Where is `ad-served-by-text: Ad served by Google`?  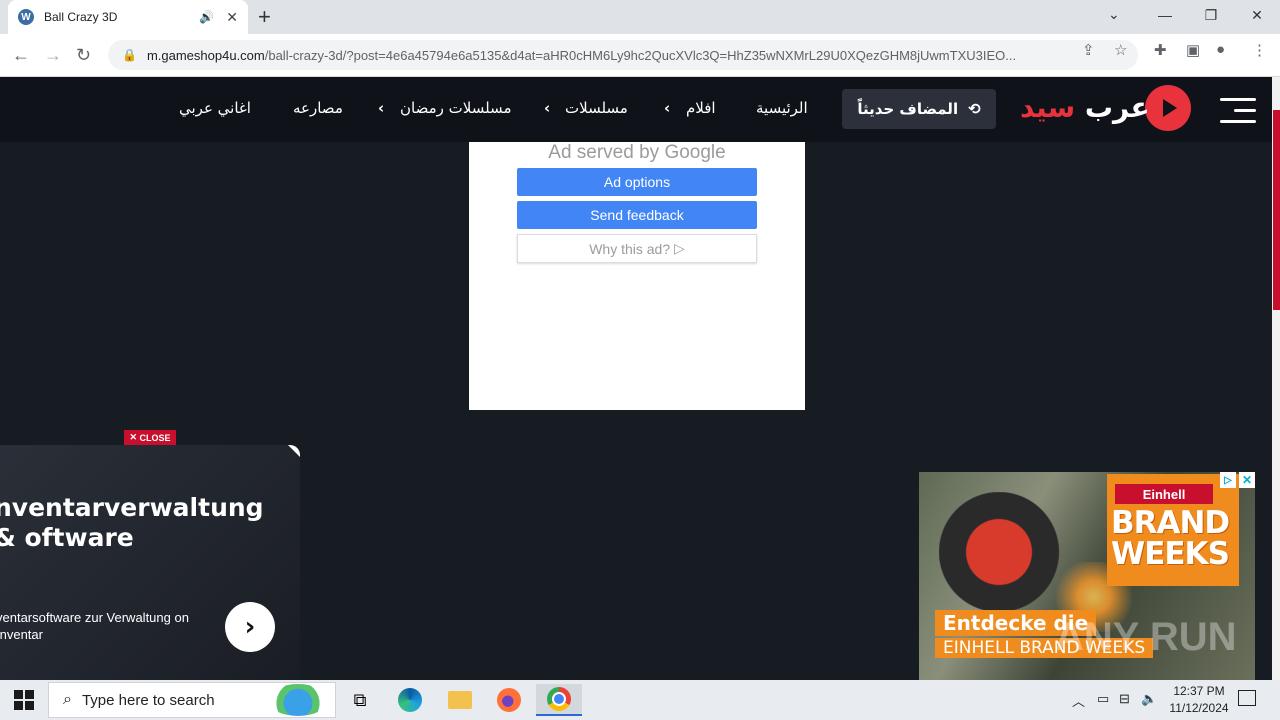
ad-served-by-text: Ad served by Google is located at coordinates (637, 153).